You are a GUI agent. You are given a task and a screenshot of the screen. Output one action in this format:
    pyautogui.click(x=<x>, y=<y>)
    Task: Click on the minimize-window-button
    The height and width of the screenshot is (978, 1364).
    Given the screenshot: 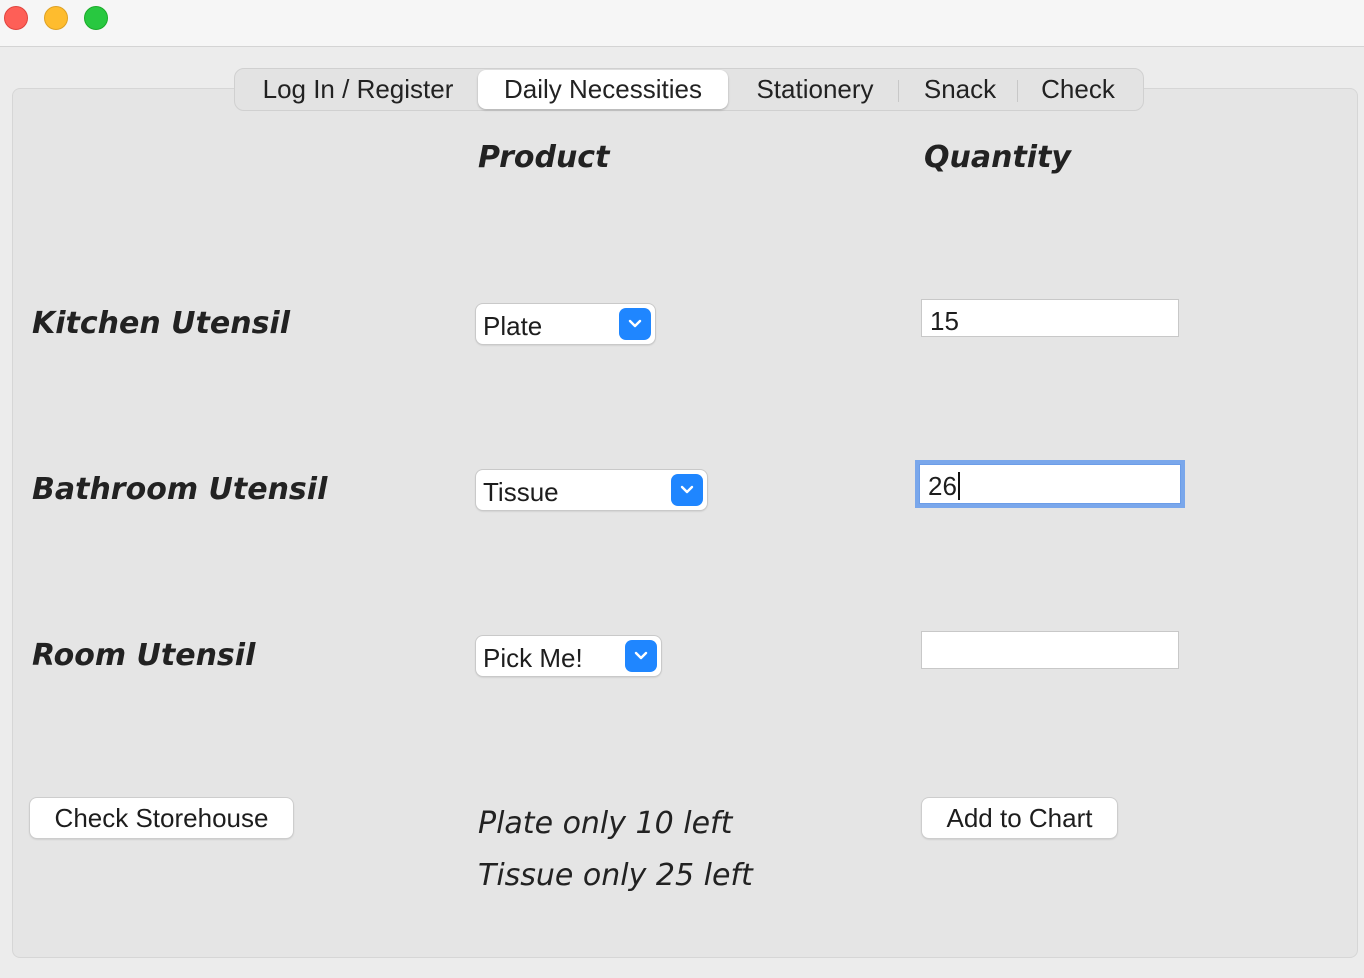 What is the action you would take?
    pyautogui.click(x=56, y=18)
    